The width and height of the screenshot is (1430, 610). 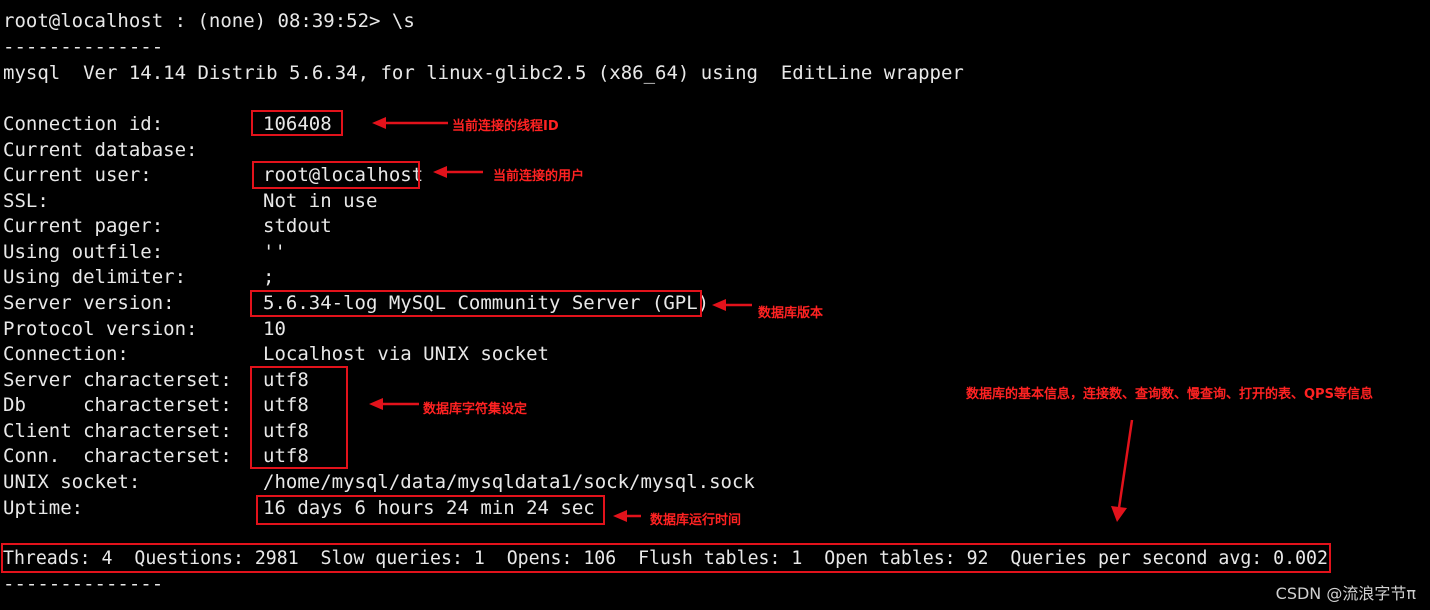 I want to click on row-using-outfile: Using outfile: '', so click(x=144, y=252).